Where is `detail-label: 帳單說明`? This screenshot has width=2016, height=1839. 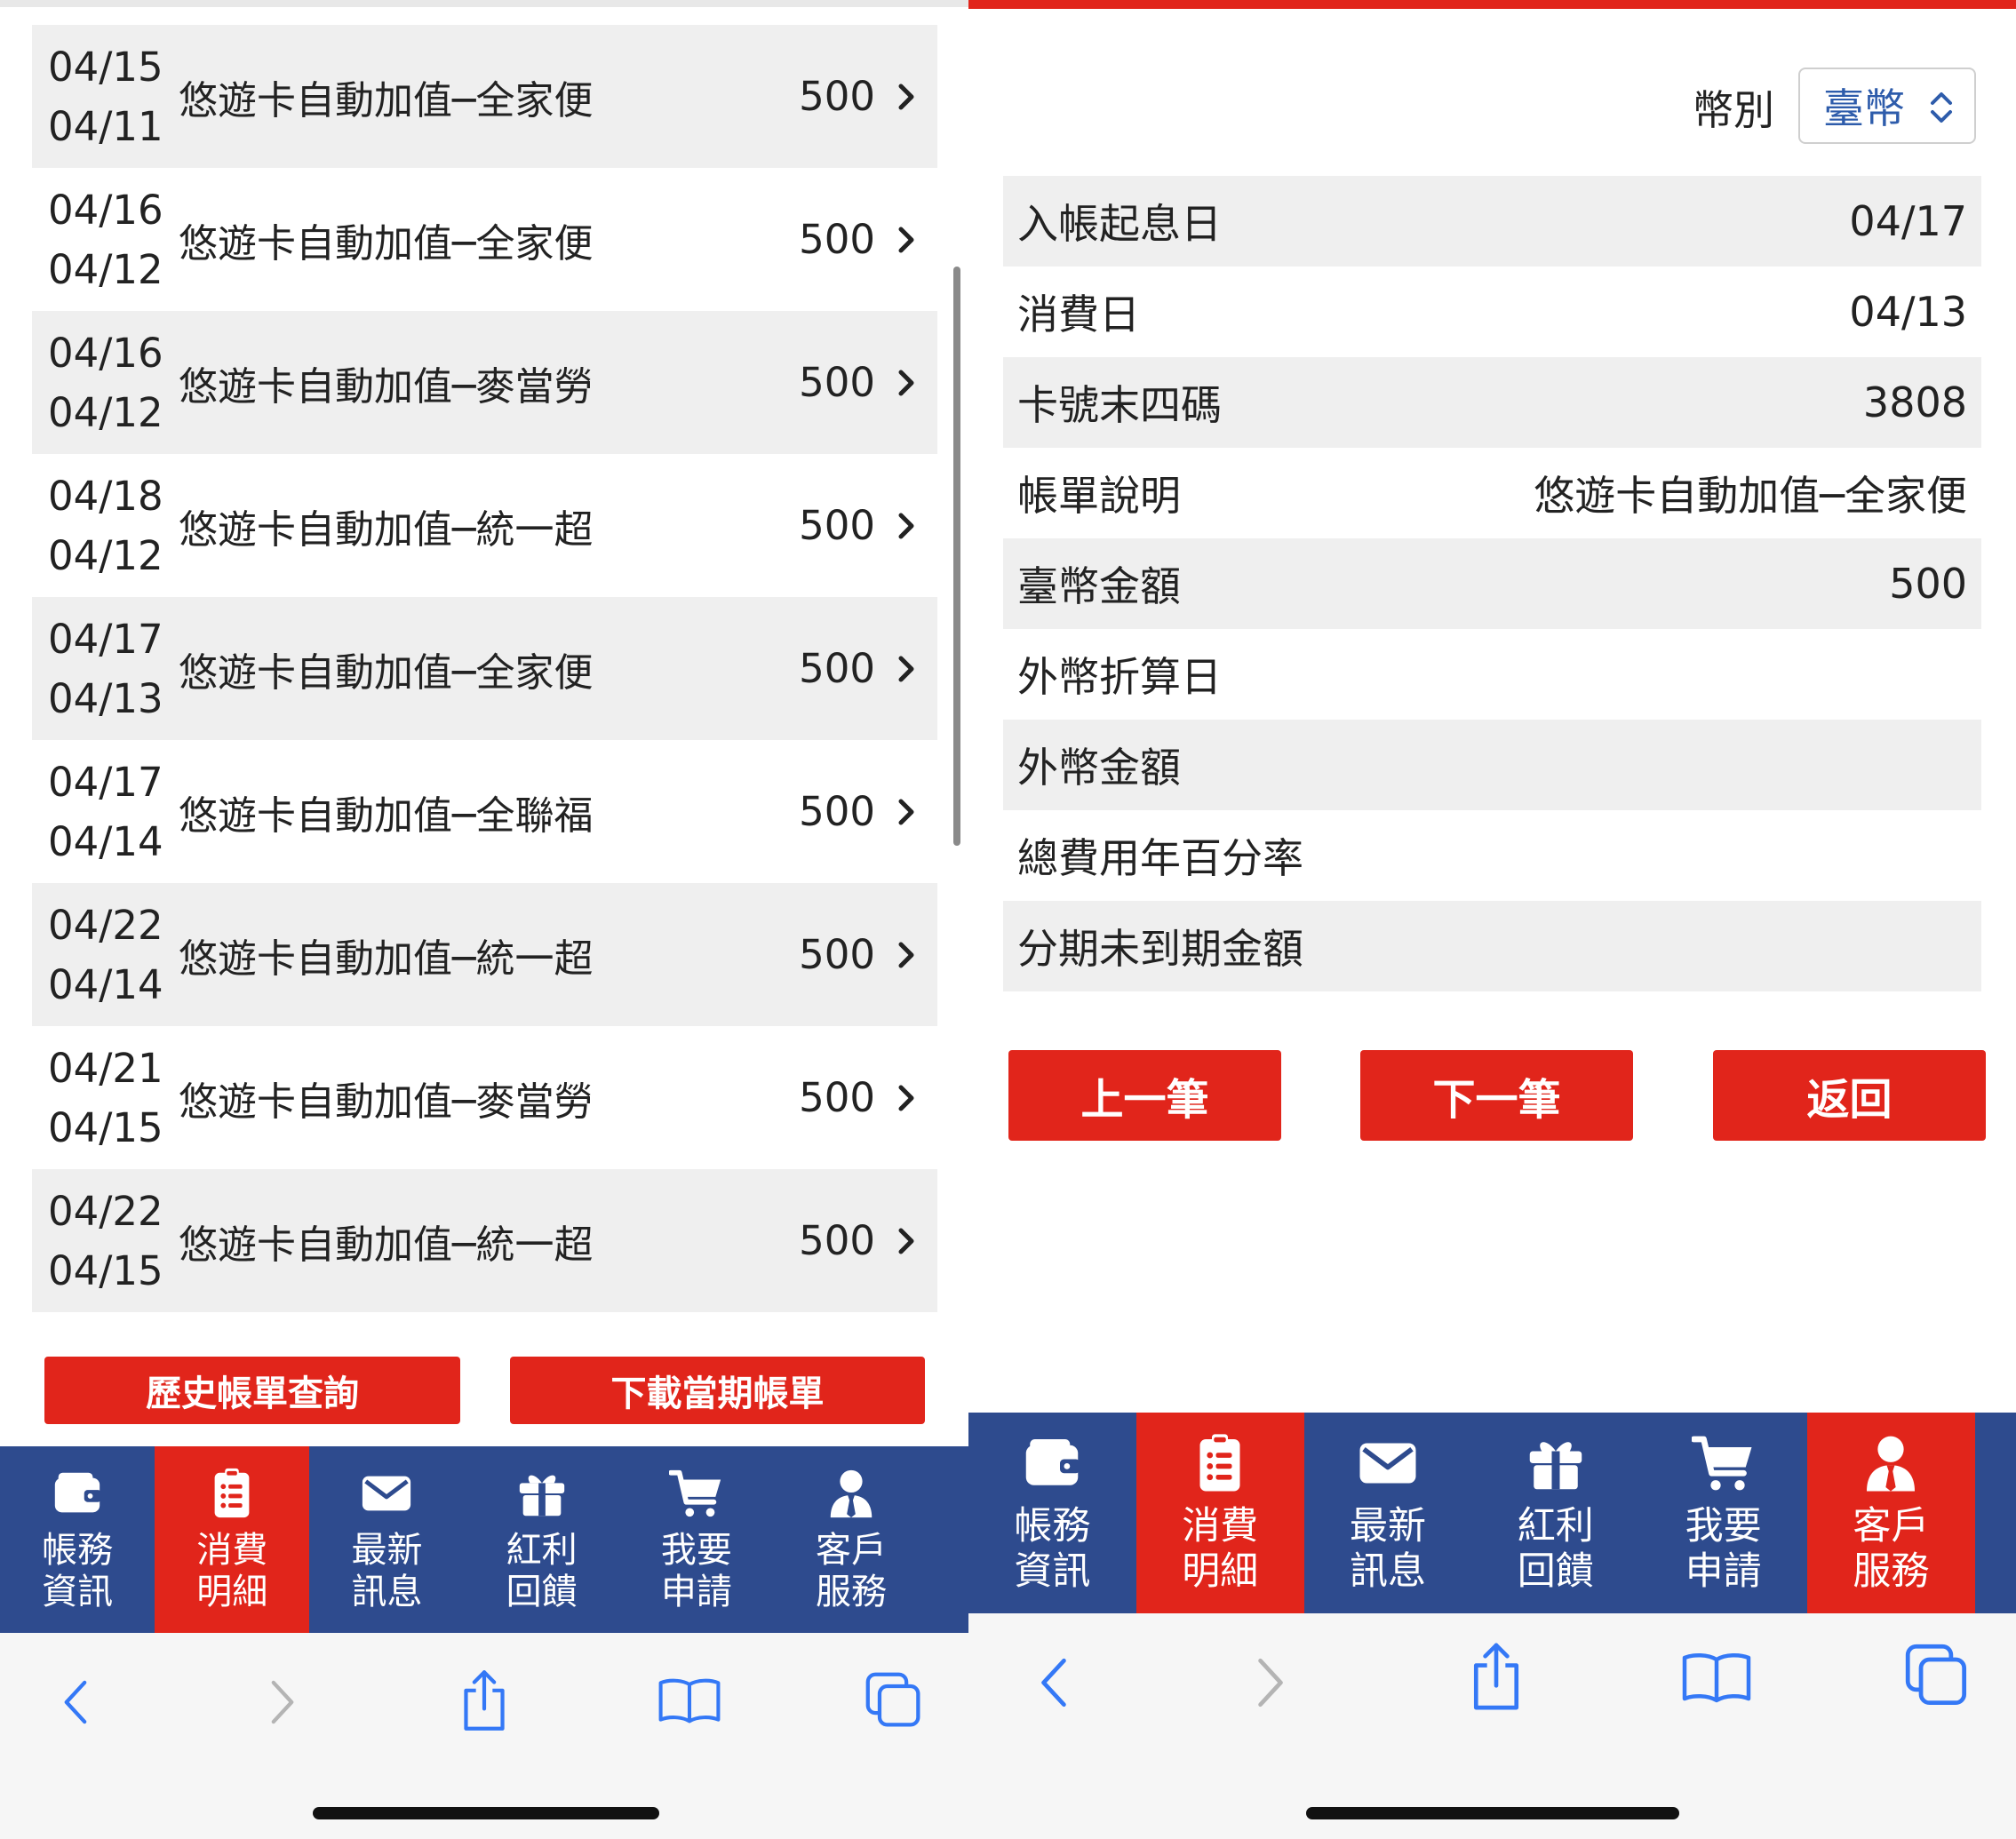 detail-label: 帳單說明 is located at coordinates (1099, 496).